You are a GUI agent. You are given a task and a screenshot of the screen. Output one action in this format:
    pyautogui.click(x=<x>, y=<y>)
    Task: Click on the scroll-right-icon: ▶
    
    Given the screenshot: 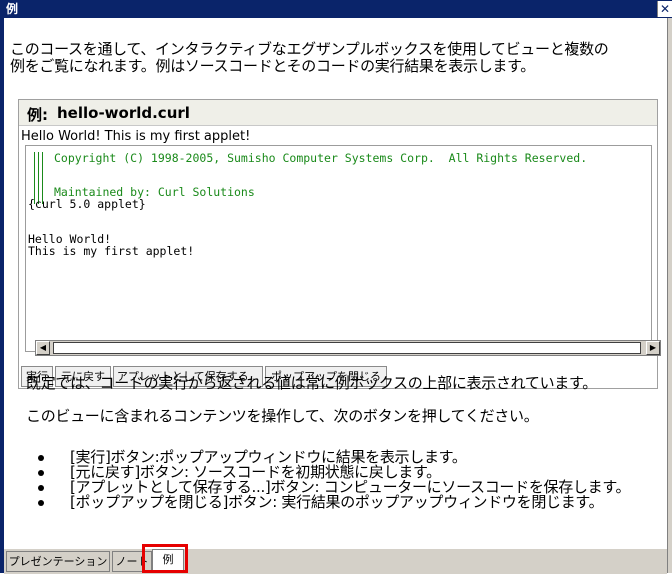 What is the action you would take?
    pyautogui.click(x=653, y=348)
    